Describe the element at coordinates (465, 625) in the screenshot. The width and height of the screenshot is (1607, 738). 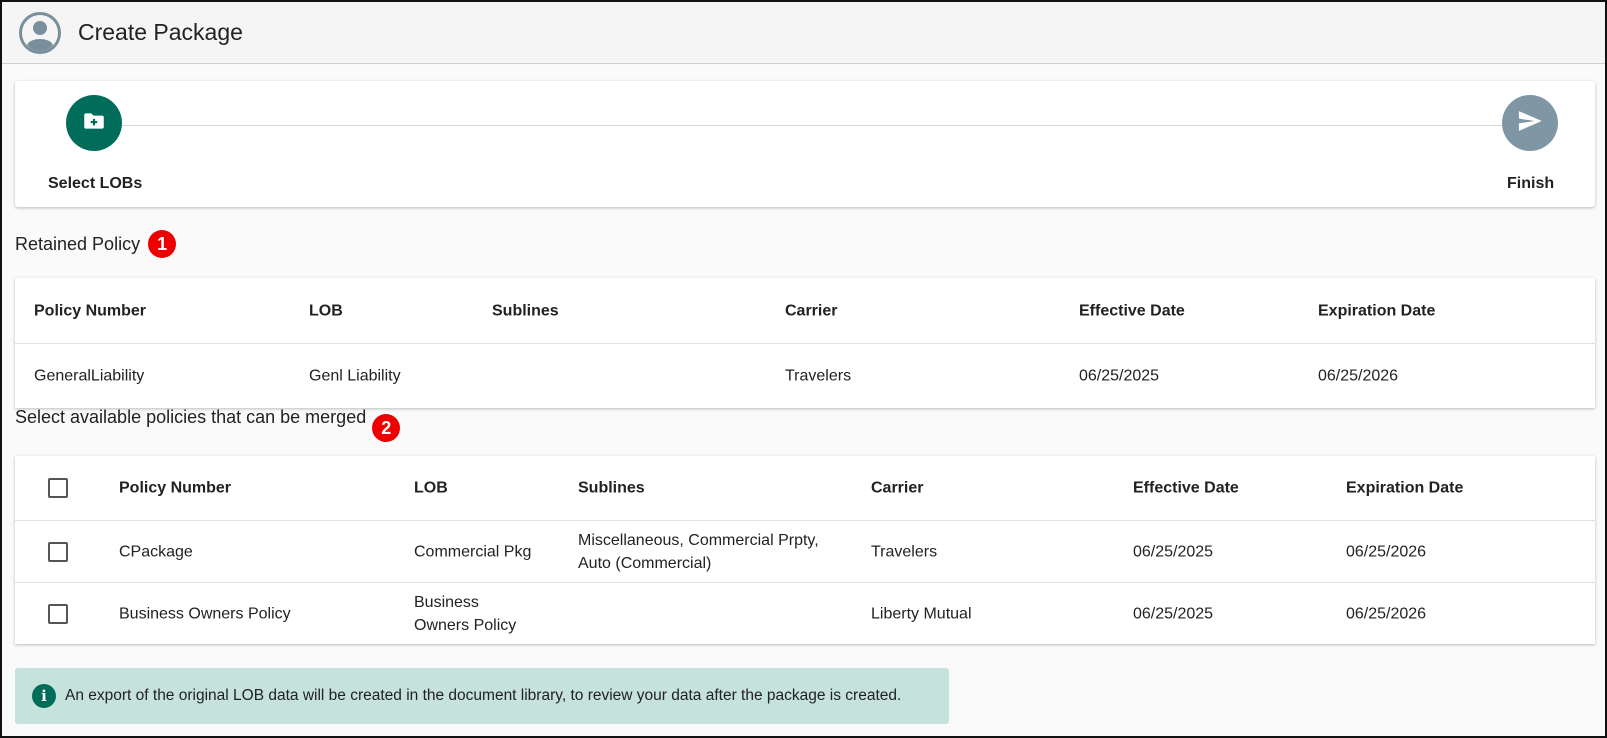
I see `cell-lob-line-2: Owners Policy` at that location.